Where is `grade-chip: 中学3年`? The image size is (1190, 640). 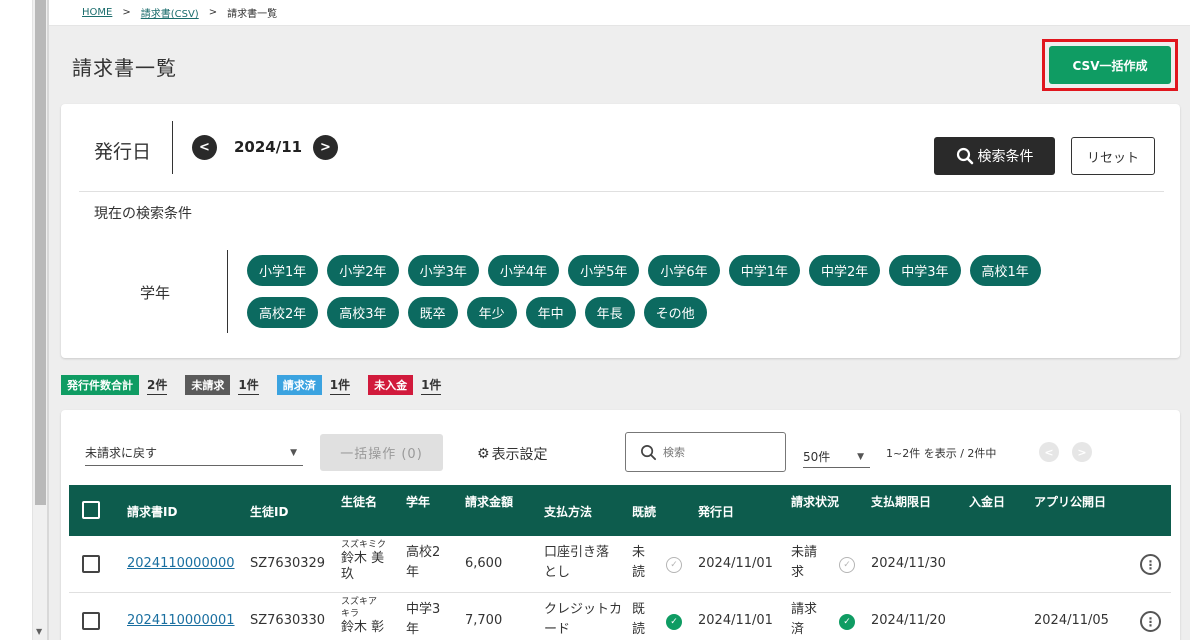 grade-chip: 中学3年 is located at coordinates (925, 270).